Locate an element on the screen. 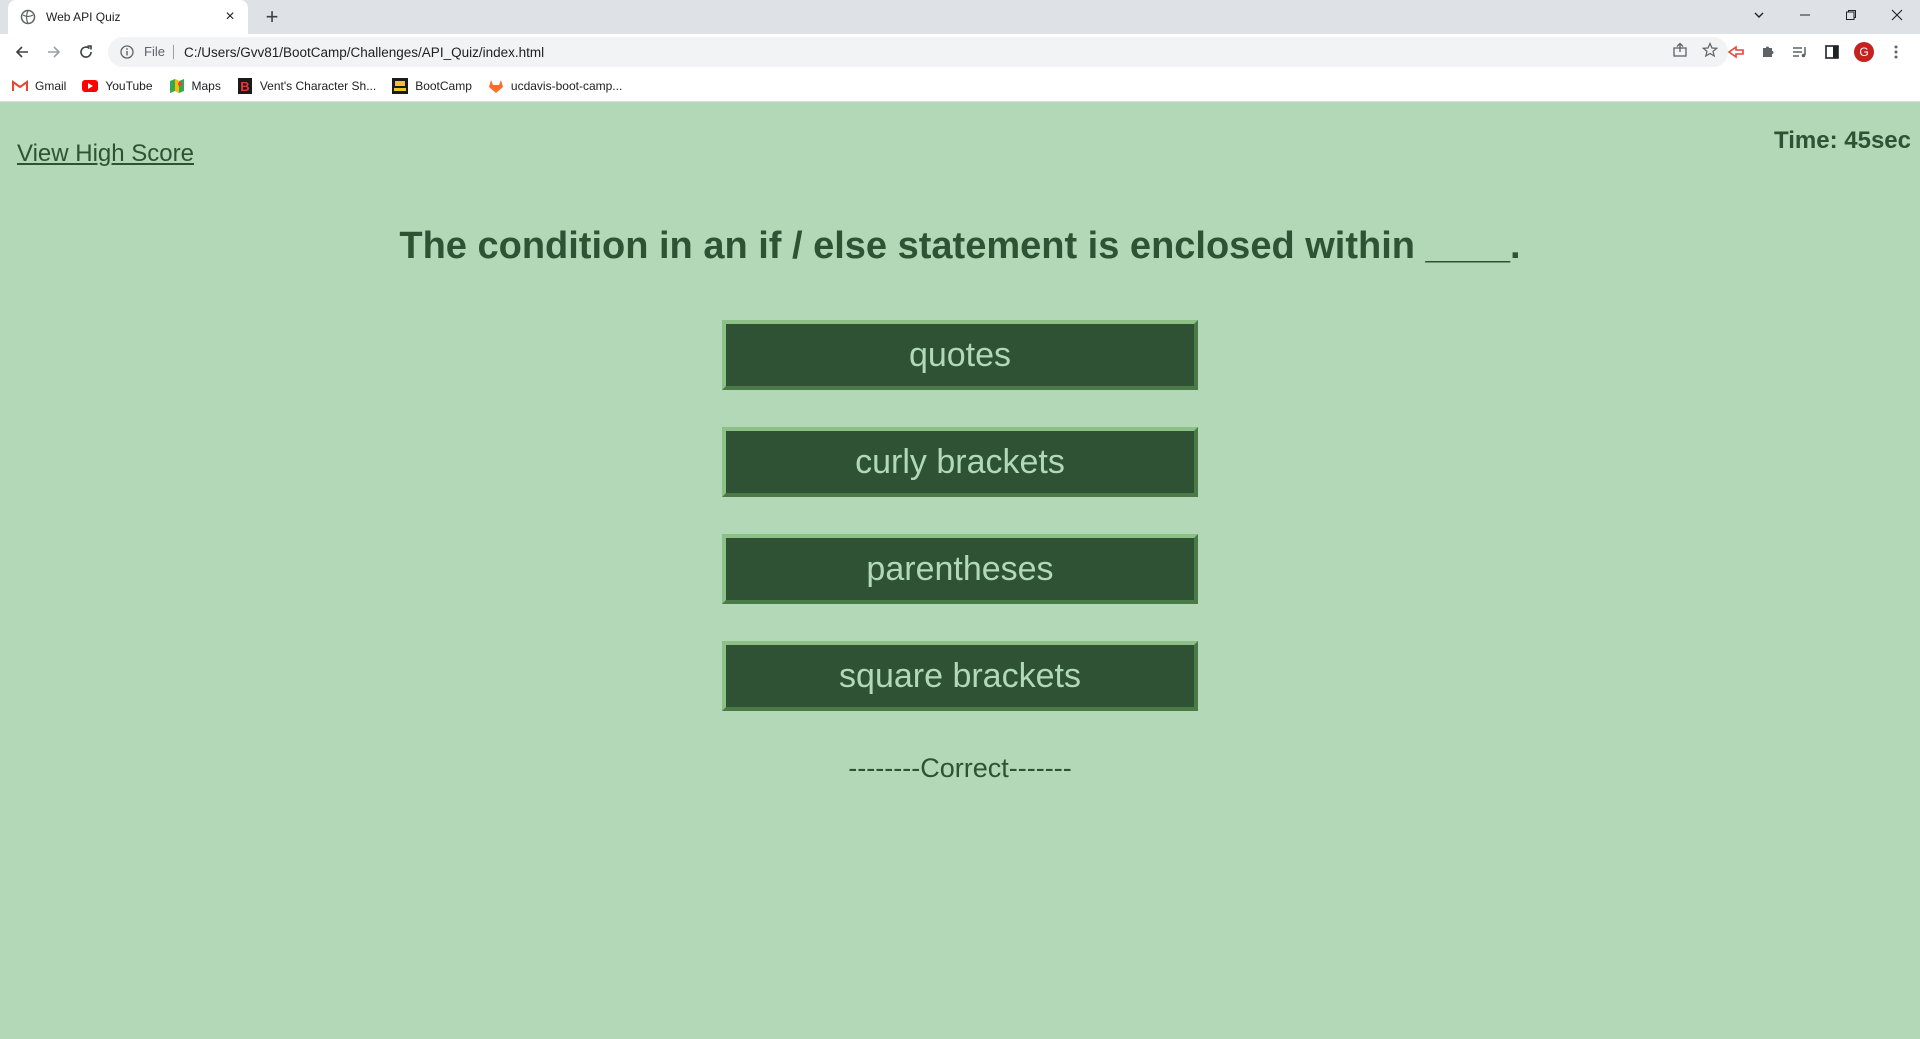 This screenshot has height=1039, width=1920. choice-button-quotes: quotes is located at coordinates (960, 355).